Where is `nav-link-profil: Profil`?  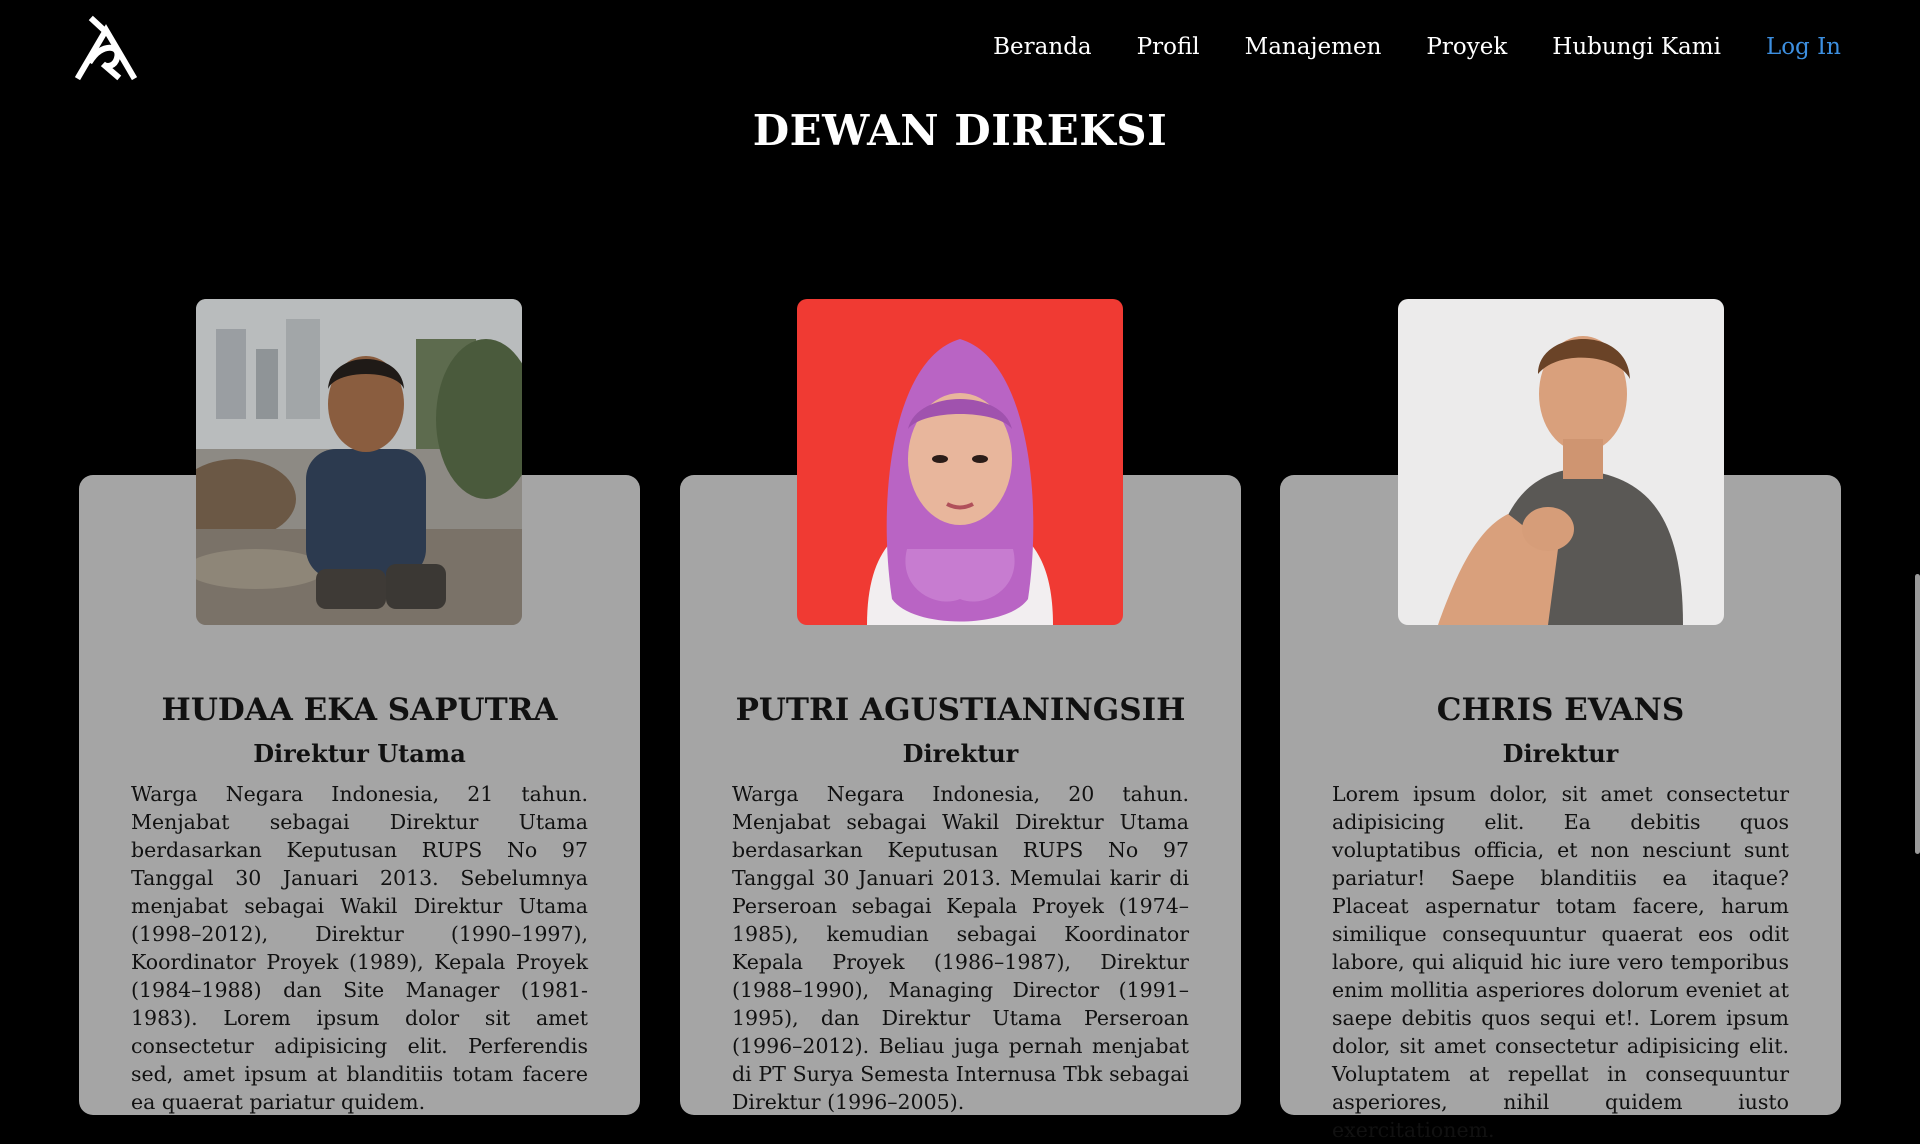 nav-link-profil: Profil is located at coordinates (1168, 47).